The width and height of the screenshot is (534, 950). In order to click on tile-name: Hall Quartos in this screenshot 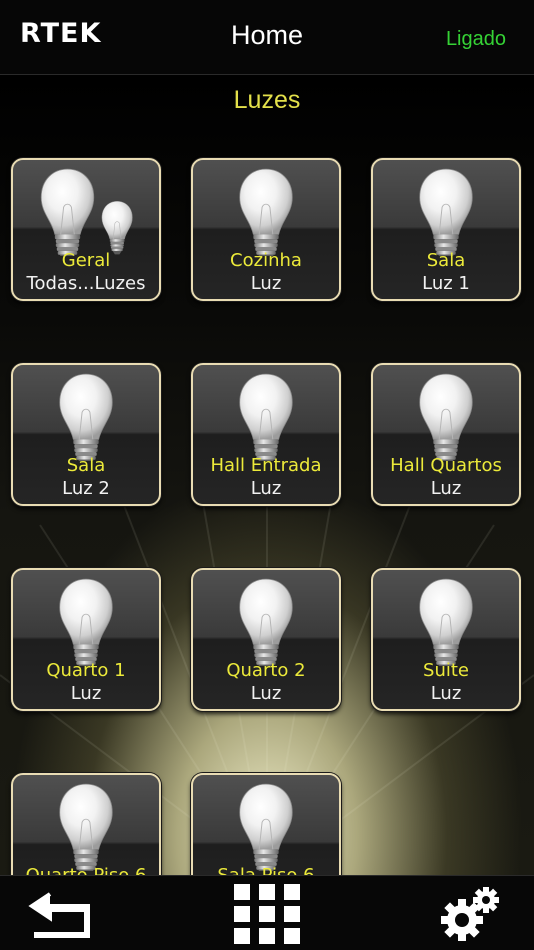, I will do `click(446, 465)`.